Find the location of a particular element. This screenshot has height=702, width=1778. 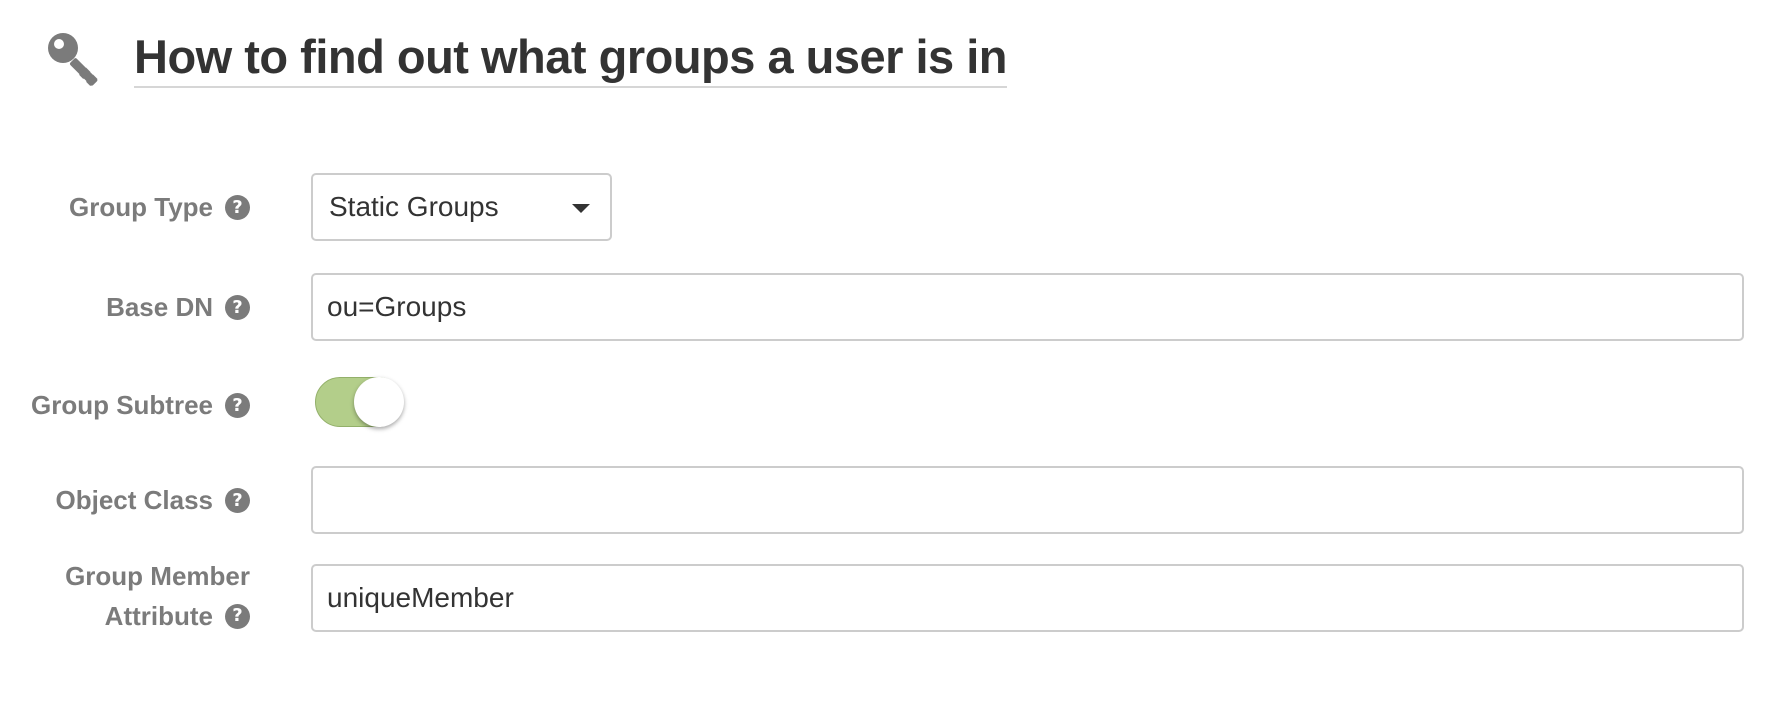

base-dn-input is located at coordinates (1027, 307).